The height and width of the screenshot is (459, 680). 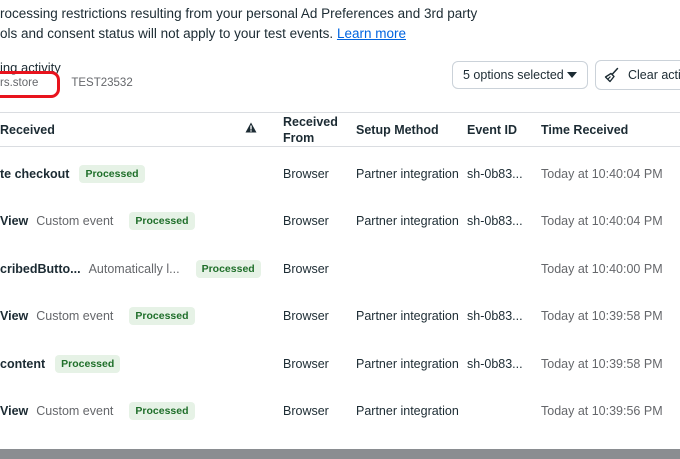 I want to click on time-received: Today at 10:39:56 PM, so click(x=602, y=410).